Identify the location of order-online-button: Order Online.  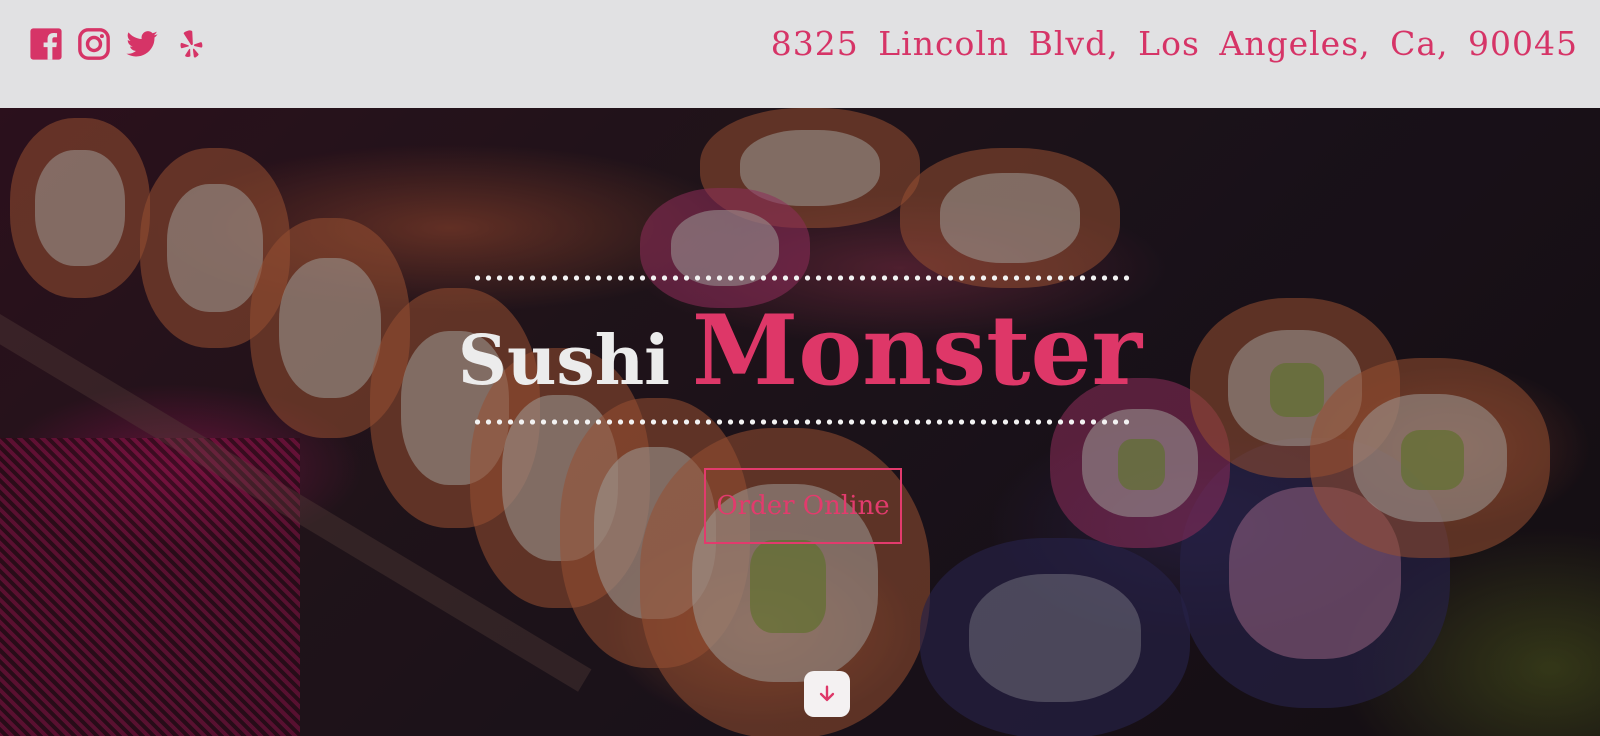
(803, 506).